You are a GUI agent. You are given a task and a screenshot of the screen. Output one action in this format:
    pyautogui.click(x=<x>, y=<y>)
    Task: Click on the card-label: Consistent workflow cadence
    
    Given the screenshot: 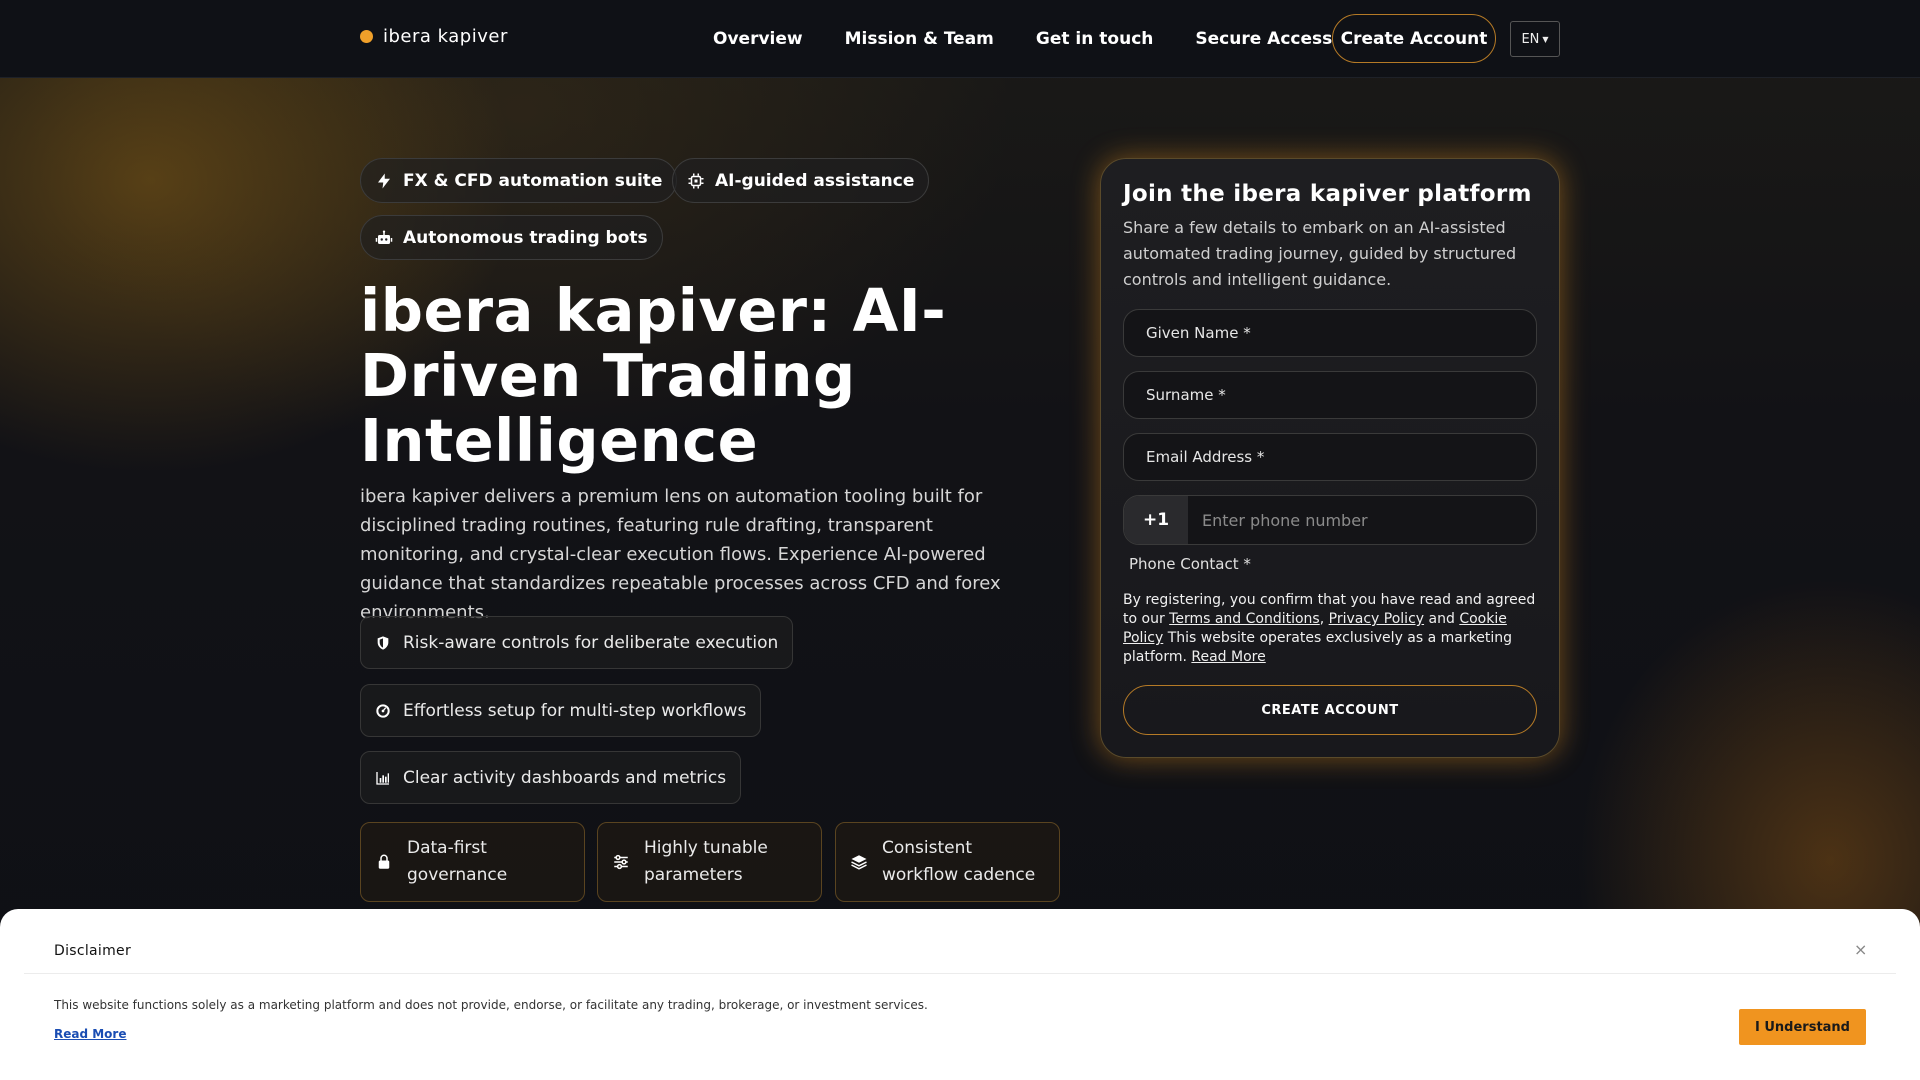 What is the action you would take?
    pyautogui.click(x=959, y=861)
    